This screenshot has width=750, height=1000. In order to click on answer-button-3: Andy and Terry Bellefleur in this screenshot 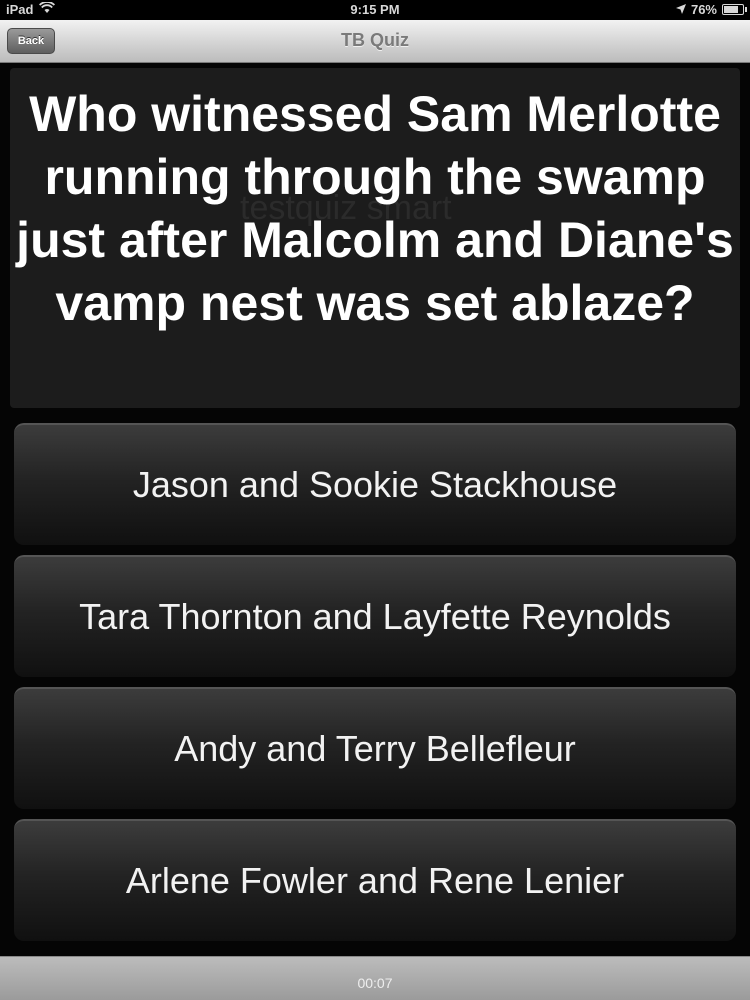, I will do `click(375, 748)`.